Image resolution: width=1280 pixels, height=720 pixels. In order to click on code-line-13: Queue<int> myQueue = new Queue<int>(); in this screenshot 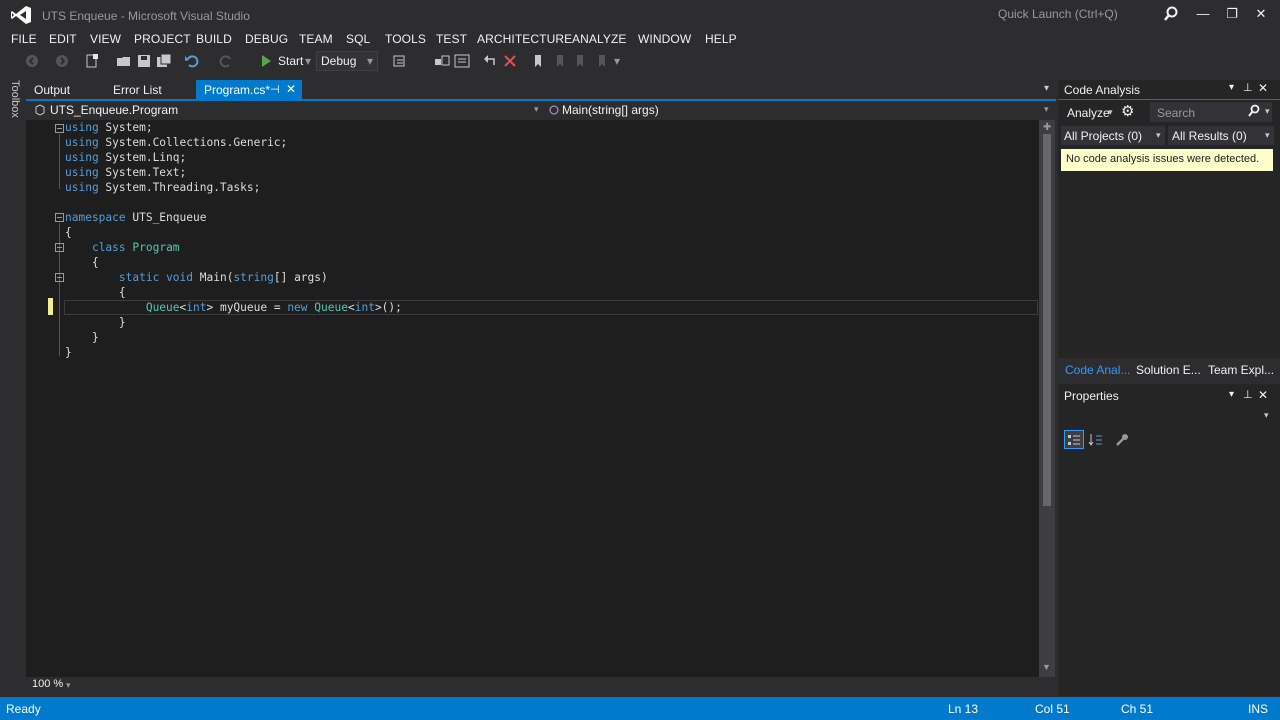, I will do `click(233, 308)`.